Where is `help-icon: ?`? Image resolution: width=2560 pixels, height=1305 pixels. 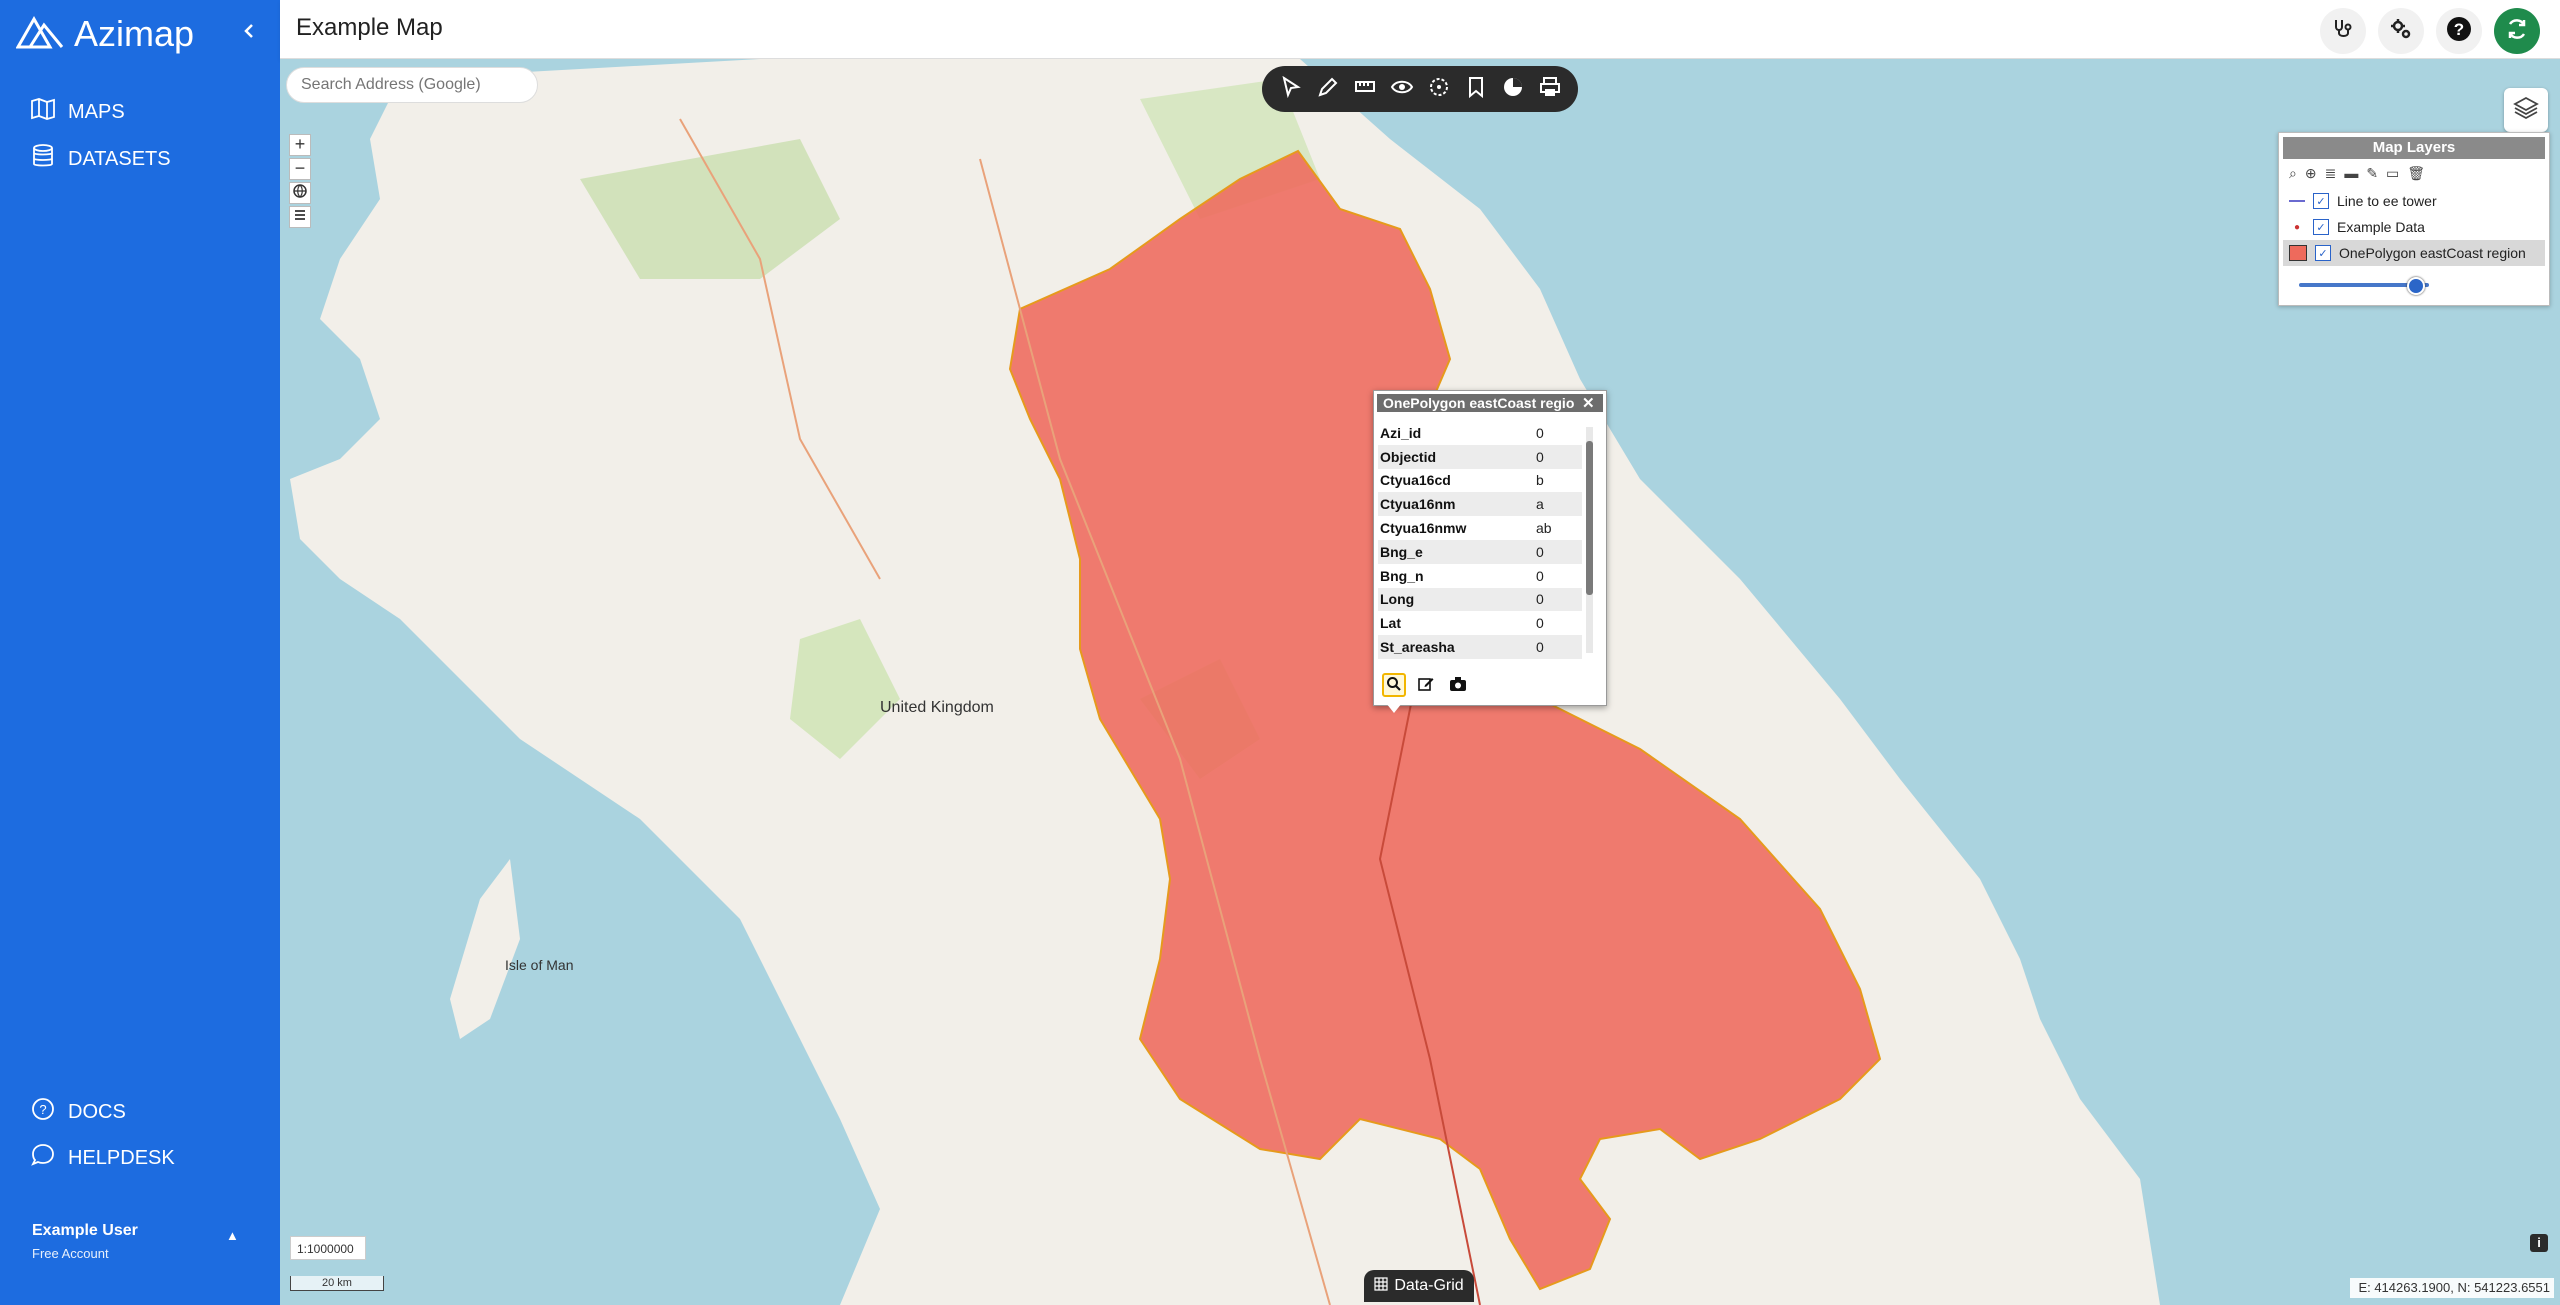
help-icon: ? is located at coordinates (2459, 31).